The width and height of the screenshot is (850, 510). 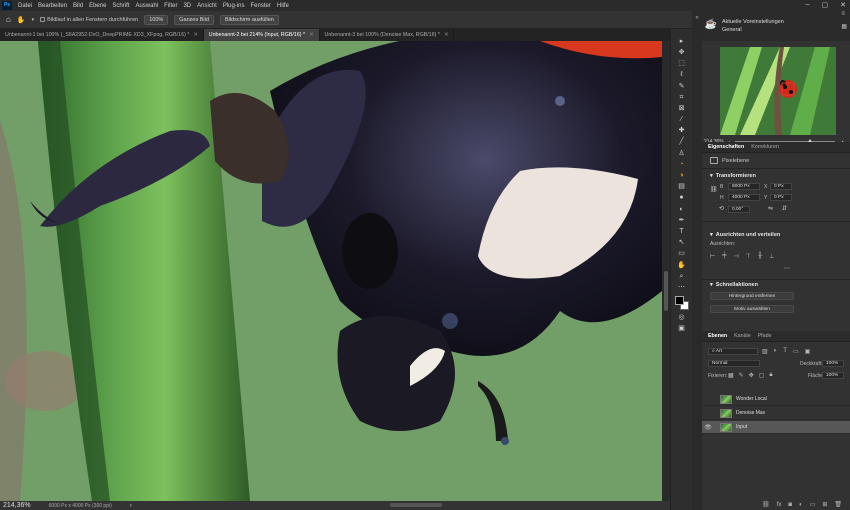 What do you see at coordinates (751, 375) in the screenshot?
I see `lock-position-icon: ✥` at bounding box center [751, 375].